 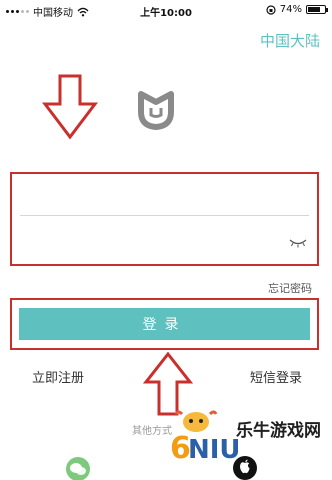 What do you see at coordinates (78, 468) in the screenshot?
I see `wechat-icon` at bounding box center [78, 468].